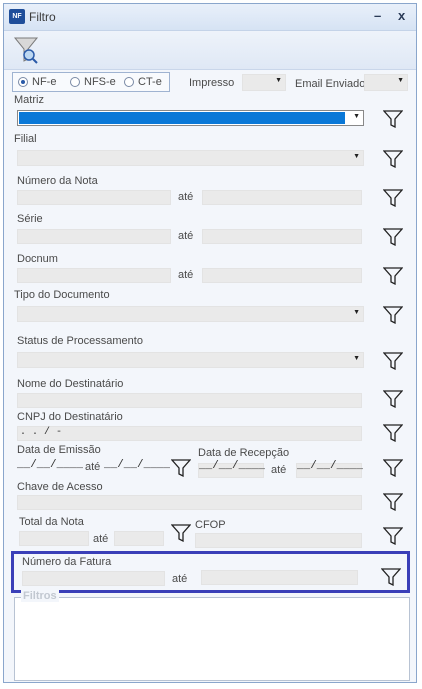  I want to click on title-bar: NF Filtro – x, so click(210, 17).